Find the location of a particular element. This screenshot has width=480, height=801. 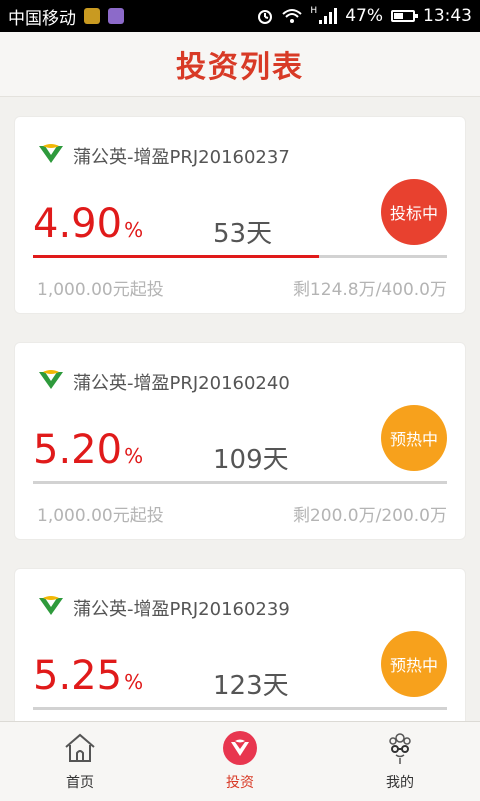

investment-term: 53天 is located at coordinates (243, 234).